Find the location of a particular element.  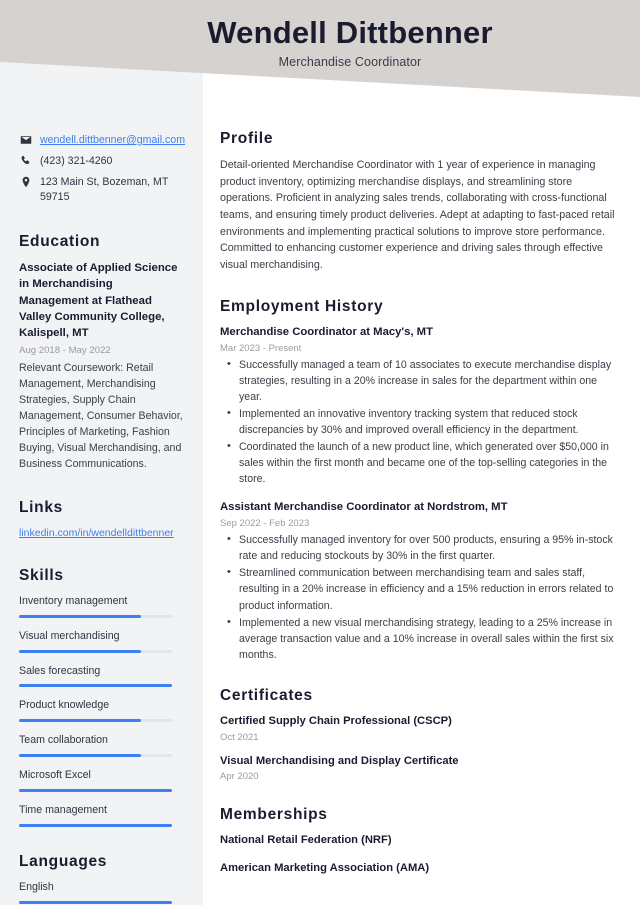

email-icon is located at coordinates (26, 139).